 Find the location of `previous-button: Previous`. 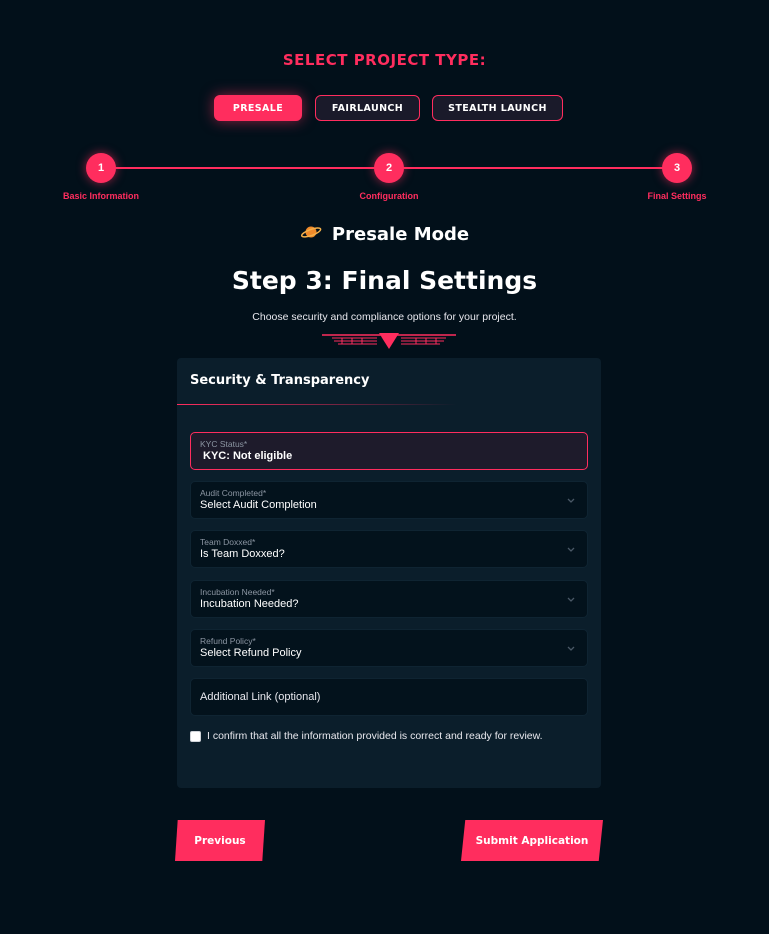

previous-button: Previous is located at coordinates (220, 840).